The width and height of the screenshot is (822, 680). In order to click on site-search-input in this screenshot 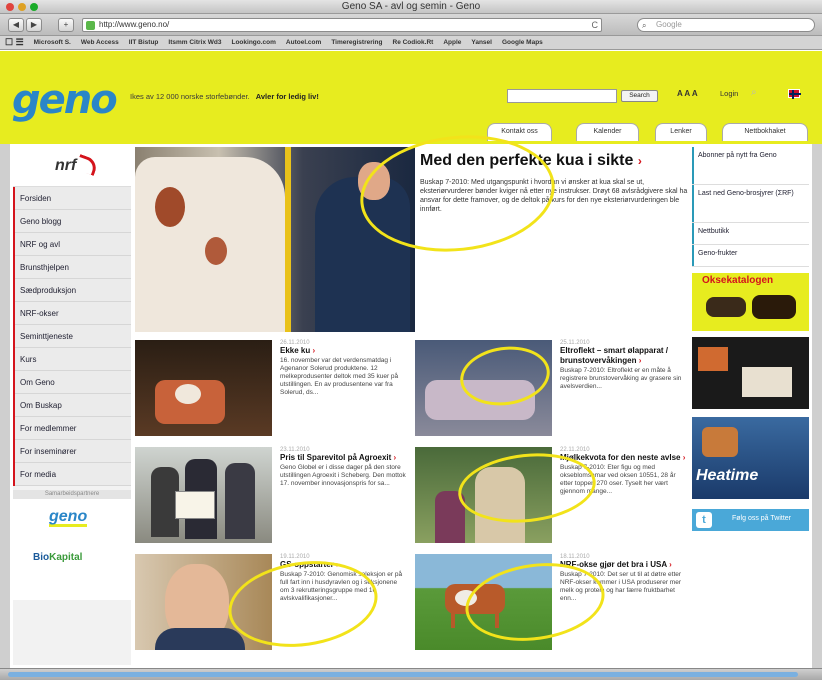, I will do `click(562, 96)`.